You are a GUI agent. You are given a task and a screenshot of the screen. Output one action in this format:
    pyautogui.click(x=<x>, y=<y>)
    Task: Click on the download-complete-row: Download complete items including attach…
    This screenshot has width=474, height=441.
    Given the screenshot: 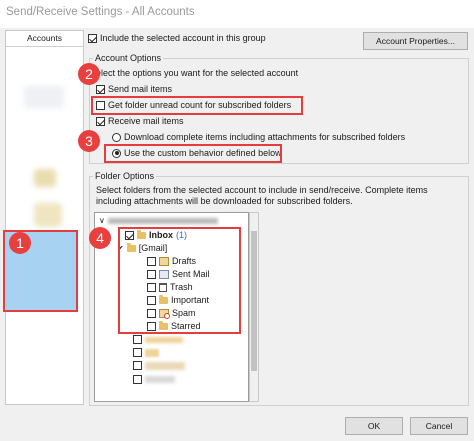 What is the action you would take?
    pyautogui.click(x=258, y=137)
    